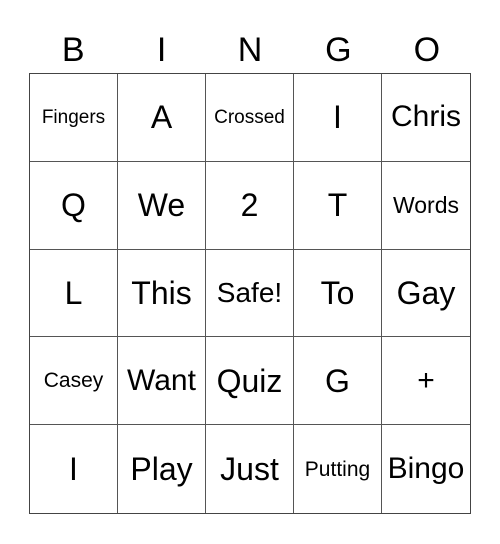 The height and width of the screenshot is (544, 500). Describe the element at coordinates (426, 206) in the screenshot. I see `bingo-cell: Words` at that location.